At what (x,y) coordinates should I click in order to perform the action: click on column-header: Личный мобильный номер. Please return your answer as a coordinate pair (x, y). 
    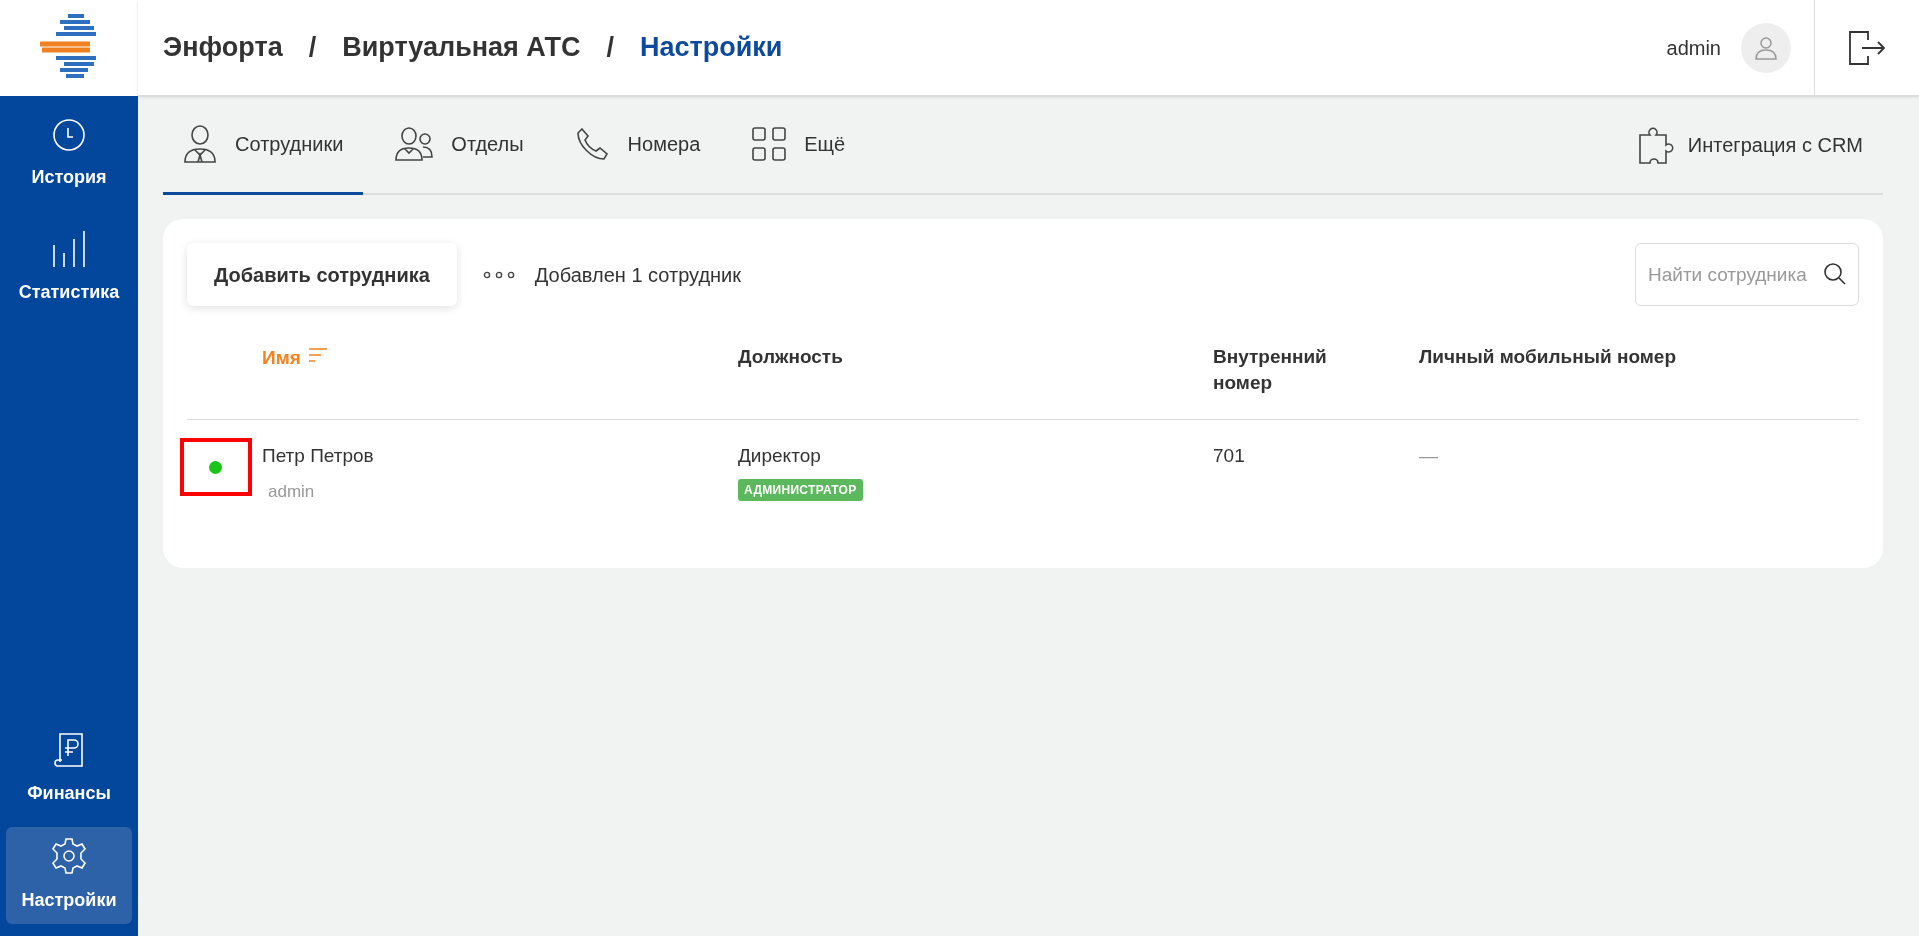
    Looking at the image, I should click on (1548, 357).